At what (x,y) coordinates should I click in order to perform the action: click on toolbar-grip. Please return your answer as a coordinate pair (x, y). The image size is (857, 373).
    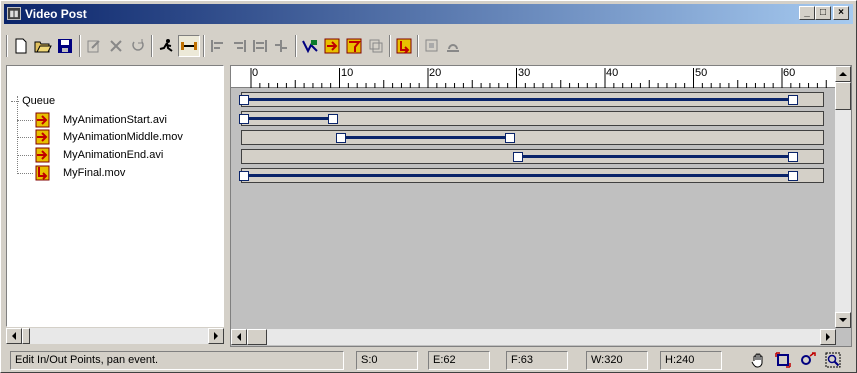
    Looking at the image, I should click on (7, 46).